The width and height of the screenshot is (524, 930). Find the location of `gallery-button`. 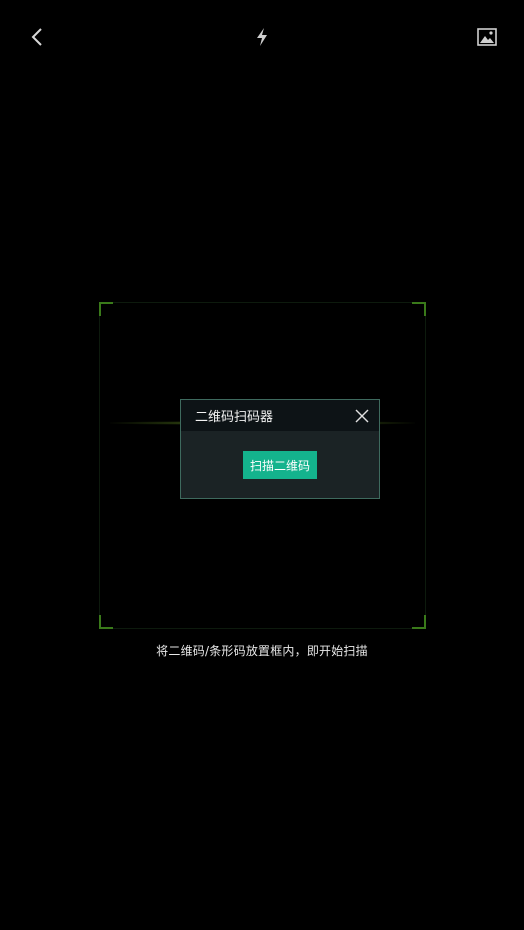

gallery-button is located at coordinates (487, 37).